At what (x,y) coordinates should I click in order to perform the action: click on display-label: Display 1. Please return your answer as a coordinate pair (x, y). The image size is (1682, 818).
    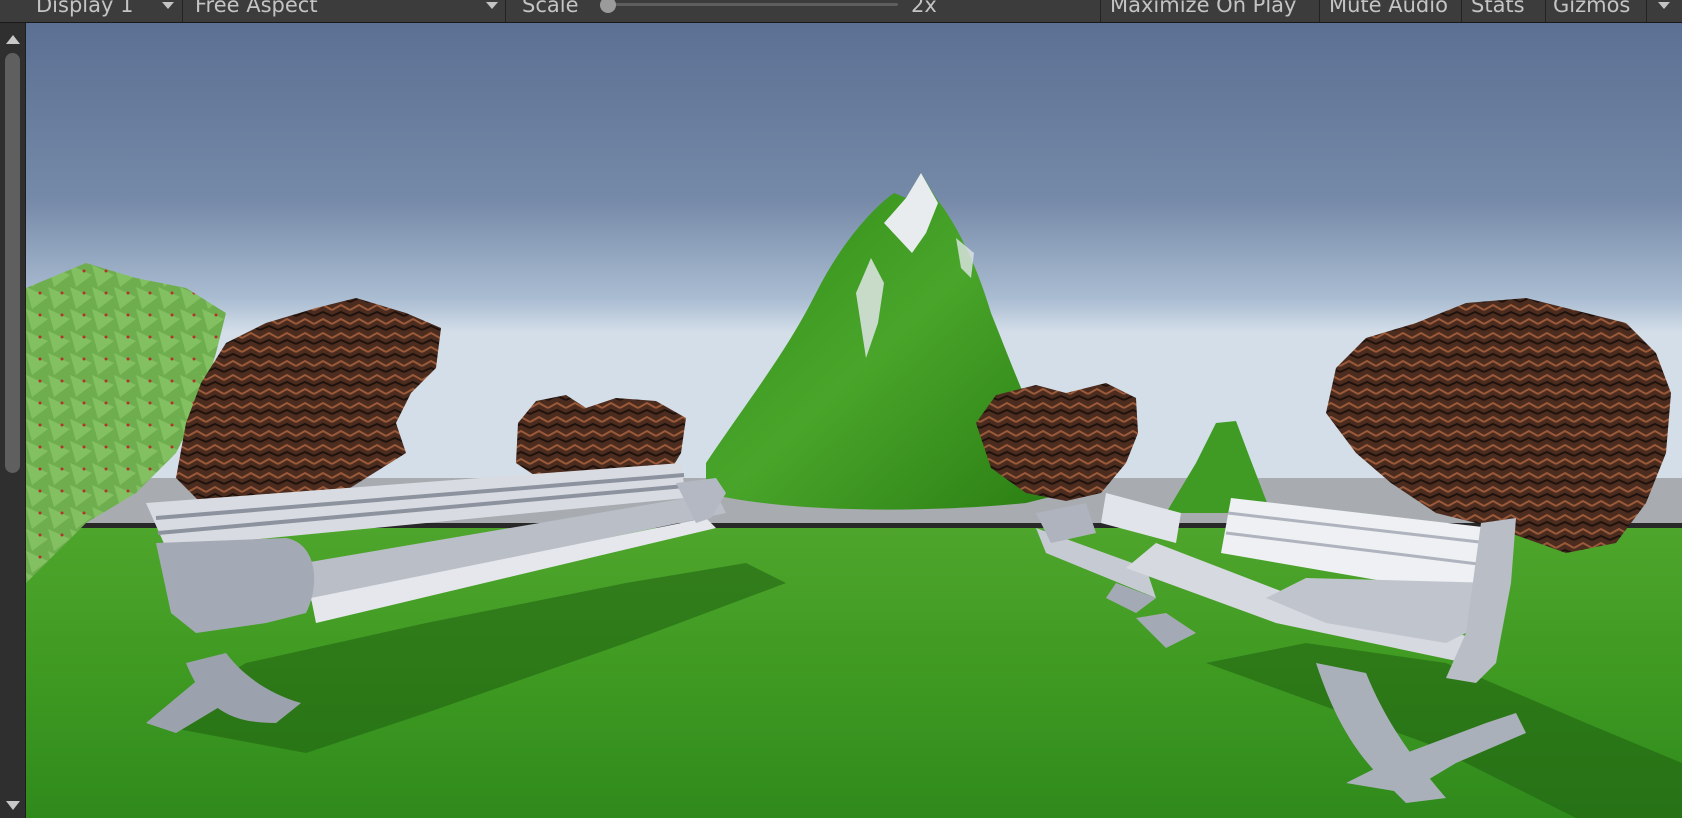
    Looking at the image, I should click on (85, 8).